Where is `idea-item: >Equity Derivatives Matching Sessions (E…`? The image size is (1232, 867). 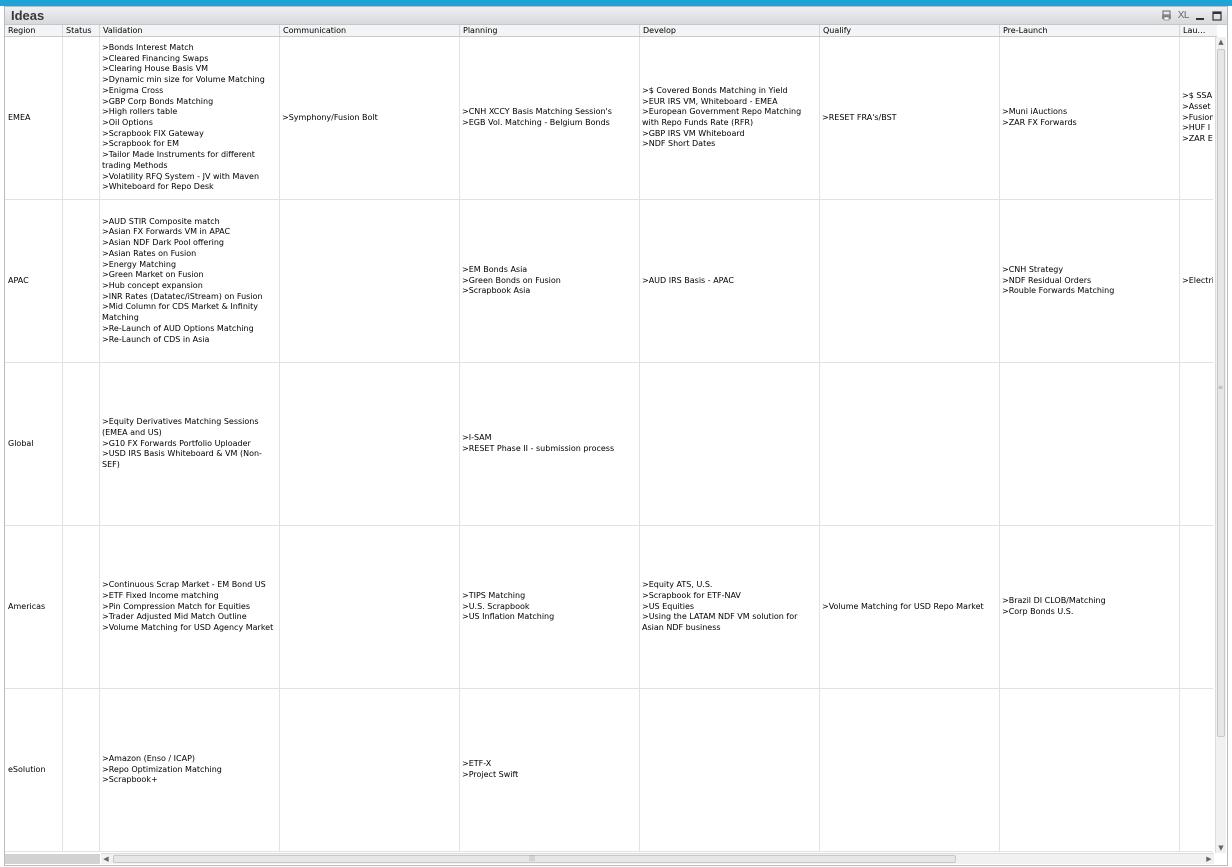 idea-item: >Equity Derivatives Matching Sessions (E… is located at coordinates (180, 427).